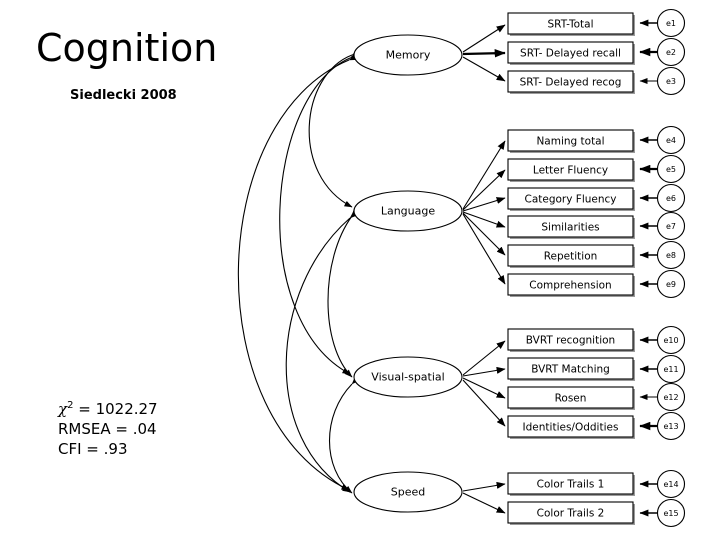  I want to click on factor-label: Visual-spatial, so click(407, 377).